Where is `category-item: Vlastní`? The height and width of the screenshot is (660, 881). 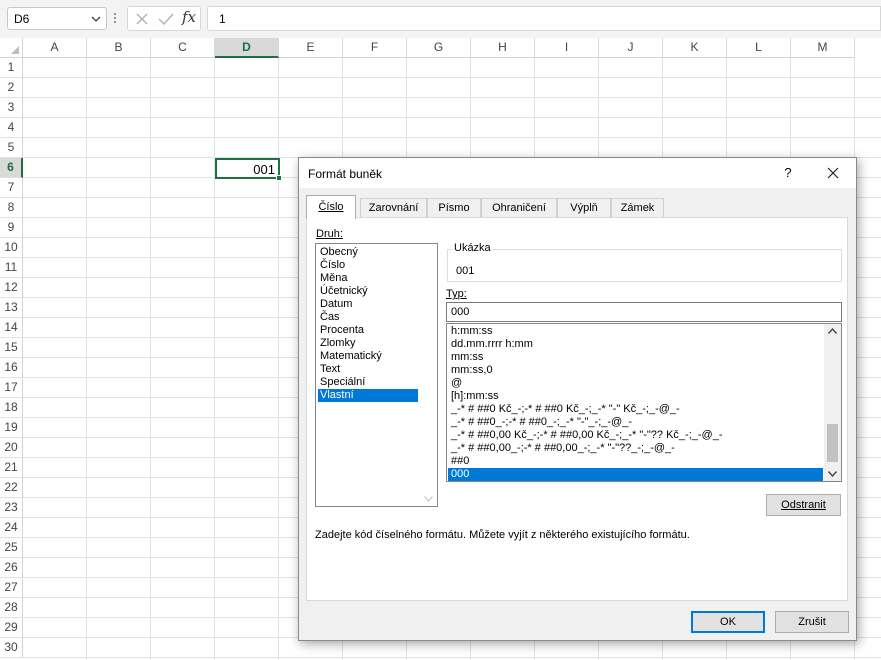 category-item: Vlastní is located at coordinates (368, 395).